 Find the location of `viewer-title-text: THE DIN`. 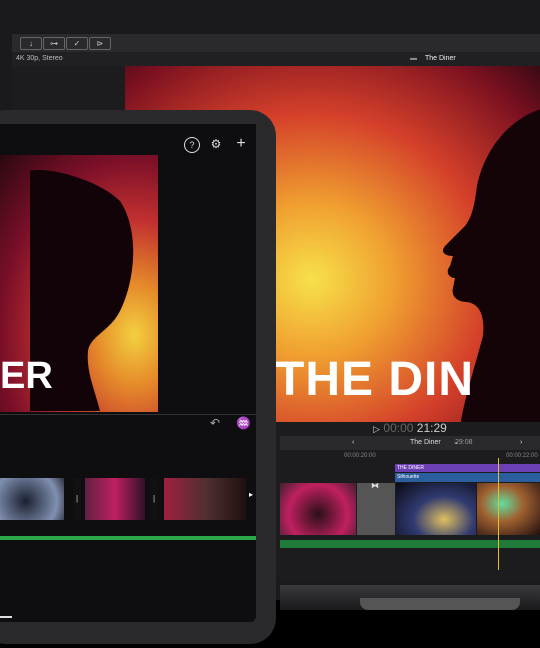

viewer-title-text: THE DIN is located at coordinates (374, 379).